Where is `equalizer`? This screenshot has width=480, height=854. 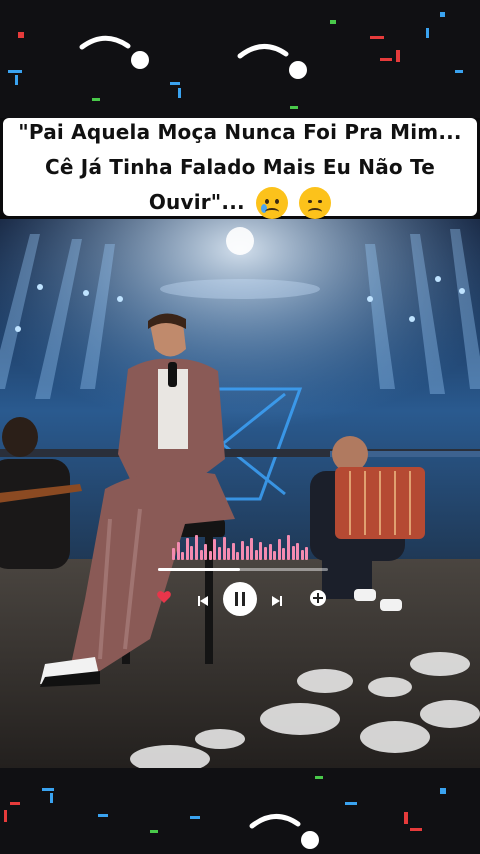 equalizer is located at coordinates (242, 547).